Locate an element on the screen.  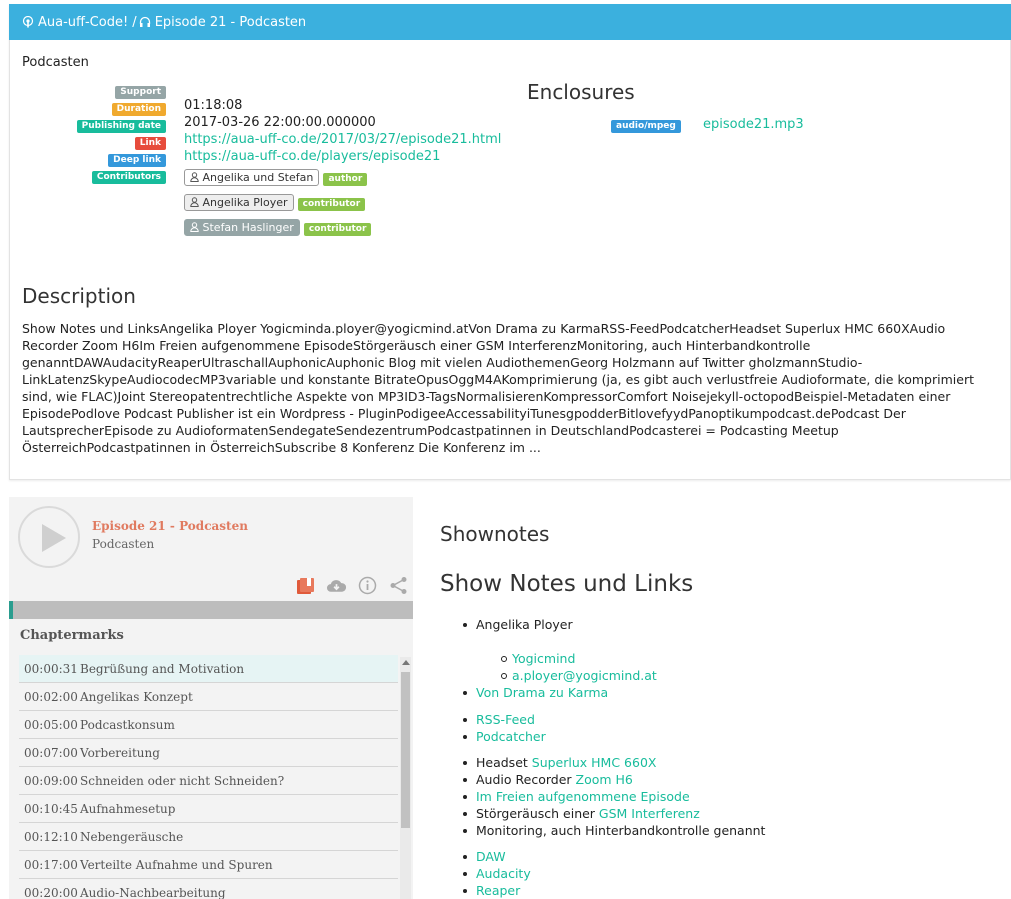
shownotes-list: DAW Audacity Reaper is located at coordinates (497, 873).